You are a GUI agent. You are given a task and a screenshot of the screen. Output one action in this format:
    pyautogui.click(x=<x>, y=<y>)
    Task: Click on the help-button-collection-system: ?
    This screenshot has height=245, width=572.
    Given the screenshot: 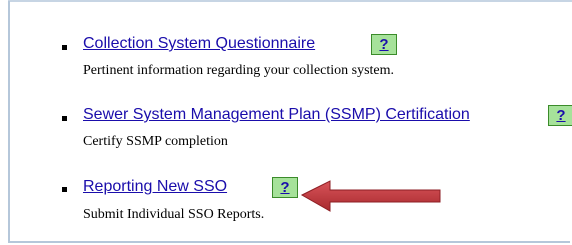 What is the action you would take?
    pyautogui.click(x=384, y=44)
    